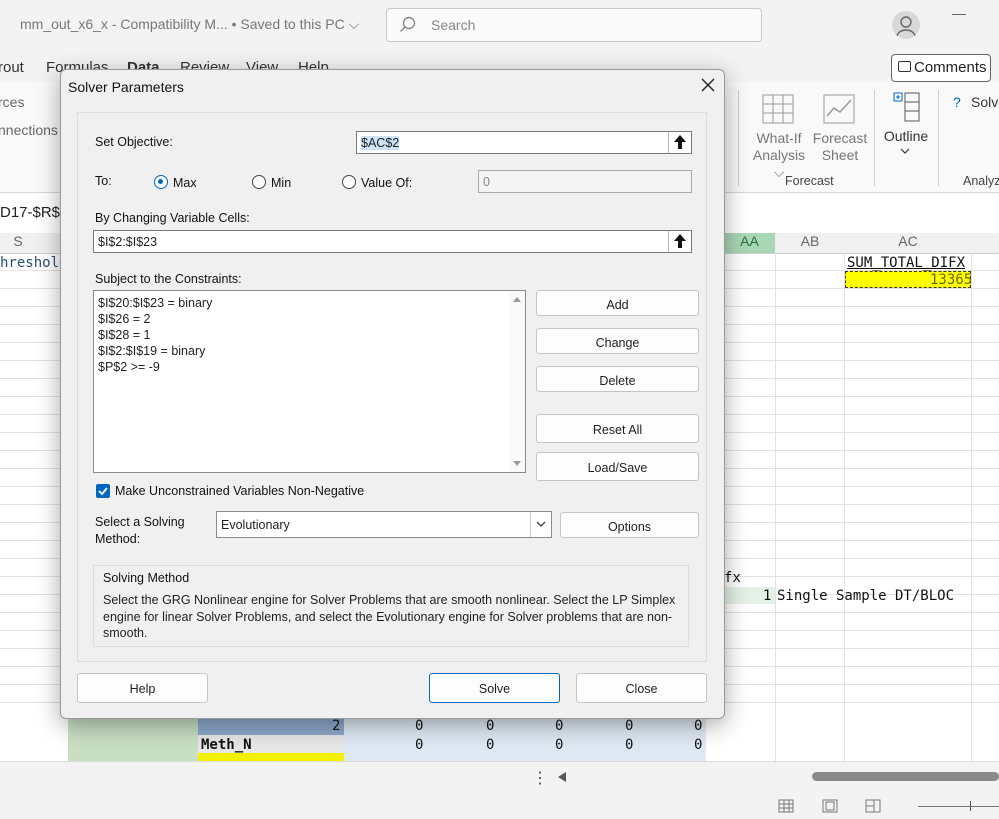 This screenshot has width=999, height=819. Describe the element at coordinates (767, 596) in the screenshot. I see `cell-one: 1` at that location.